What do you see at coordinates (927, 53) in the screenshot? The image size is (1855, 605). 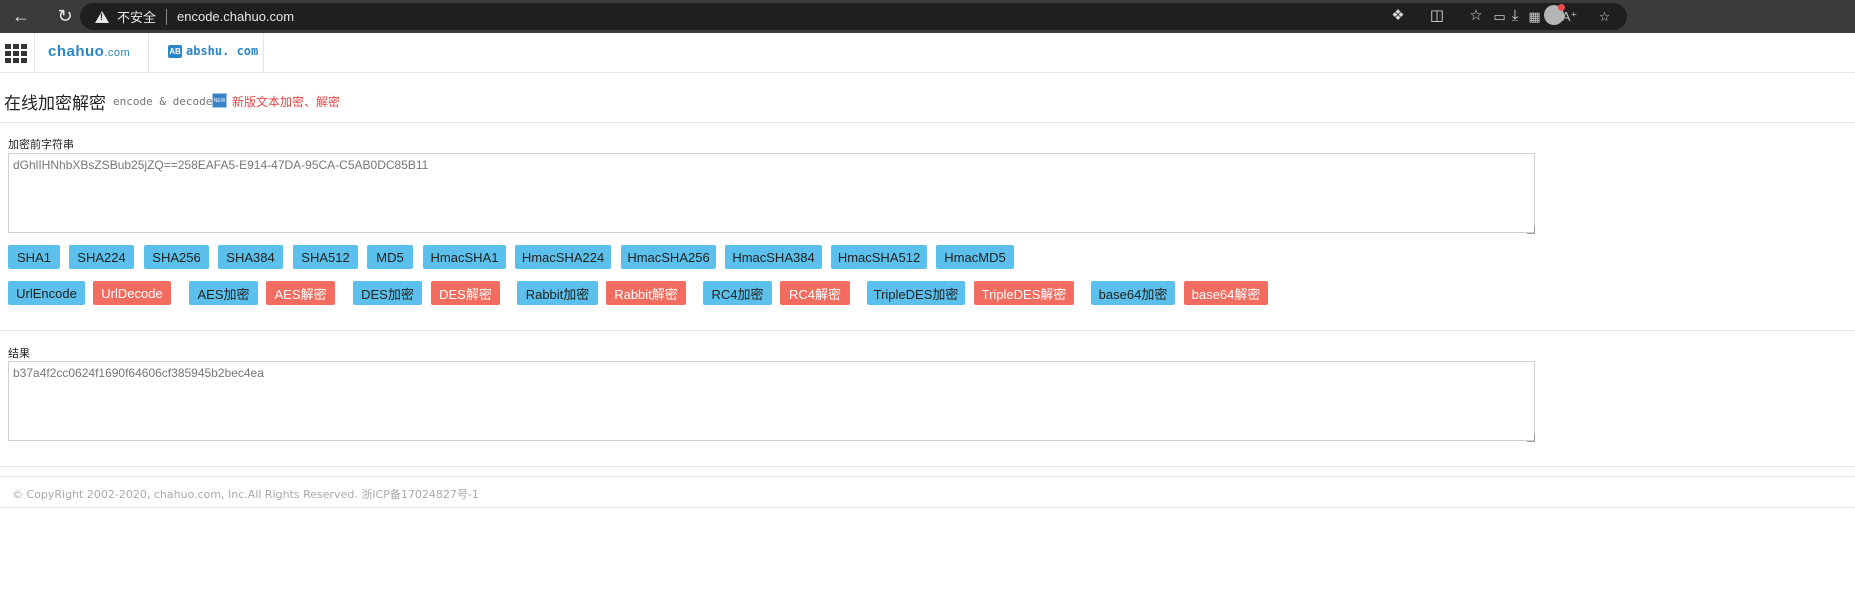 I see `site-header: chahuo.com AB abshu. com` at bounding box center [927, 53].